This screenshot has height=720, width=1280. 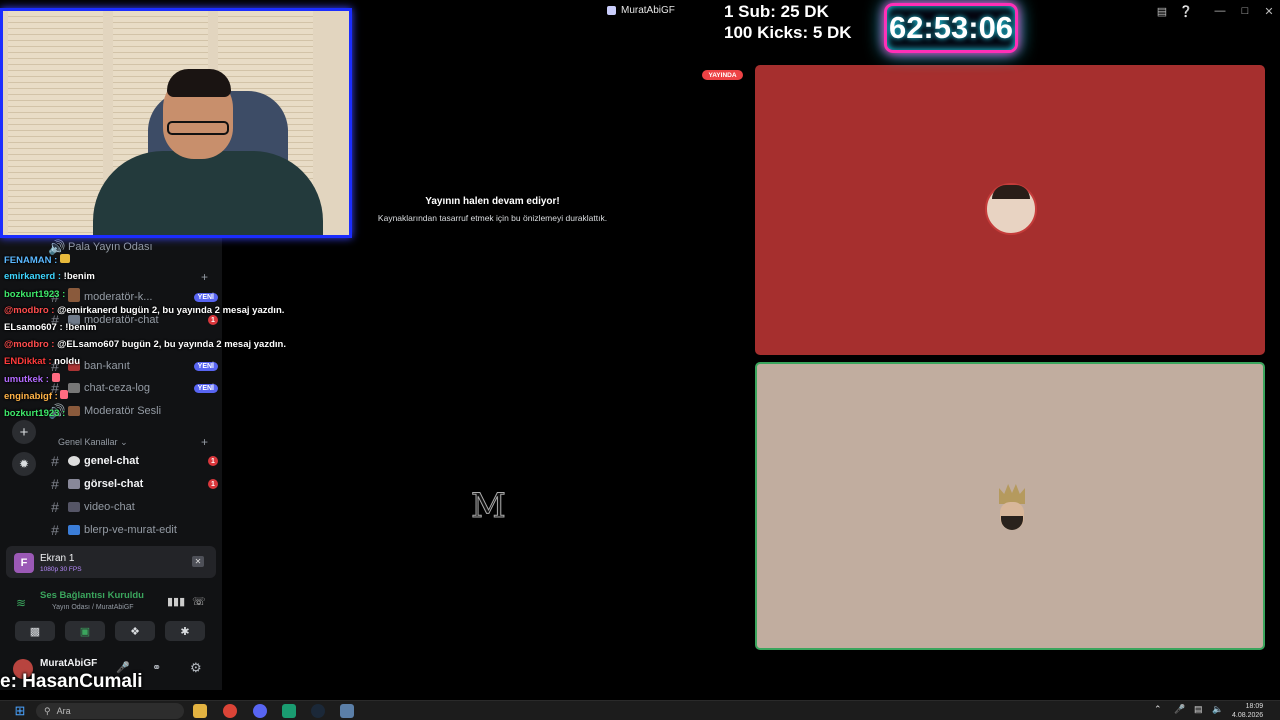 I want to click on stream-logo: M, so click(x=489, y=506).